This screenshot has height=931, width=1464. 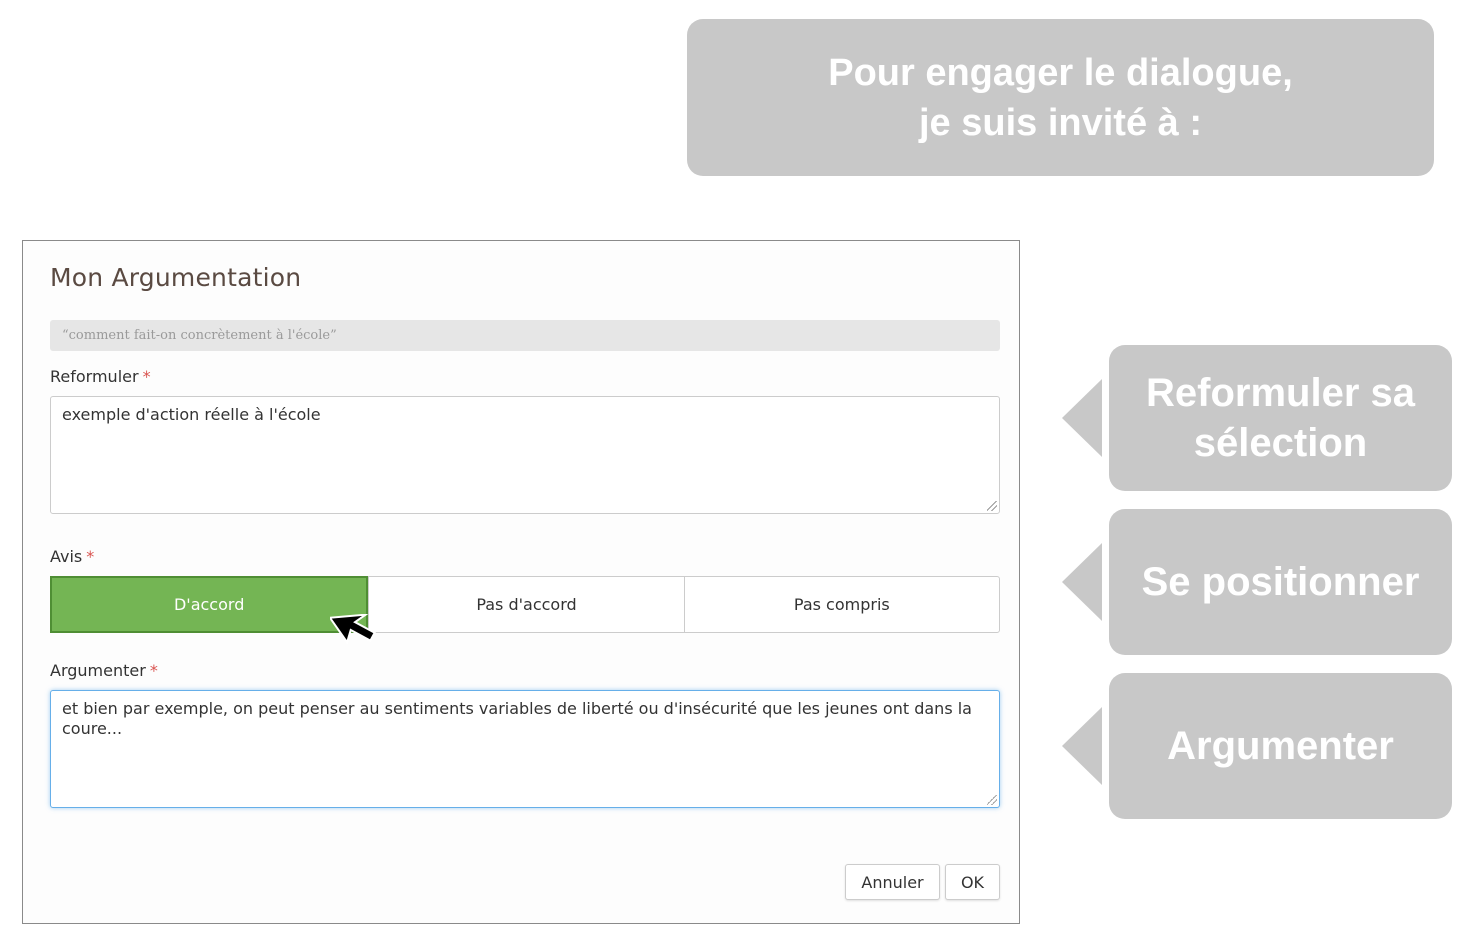 What do you see at coordinates (525, 335) in the screenshot?
I see `selected-quote: “comment fait-on concrètement à l'école”` at bounding box center [525, 335].